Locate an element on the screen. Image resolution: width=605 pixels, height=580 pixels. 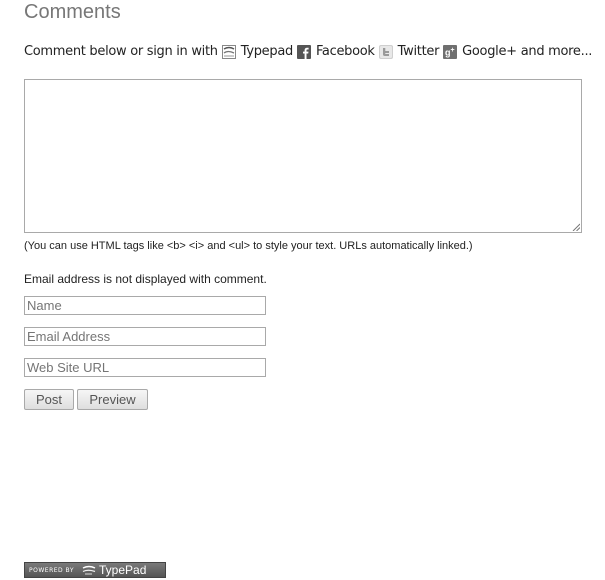
signin-typepad-label: Typepad is located at coordinates (267, 51).